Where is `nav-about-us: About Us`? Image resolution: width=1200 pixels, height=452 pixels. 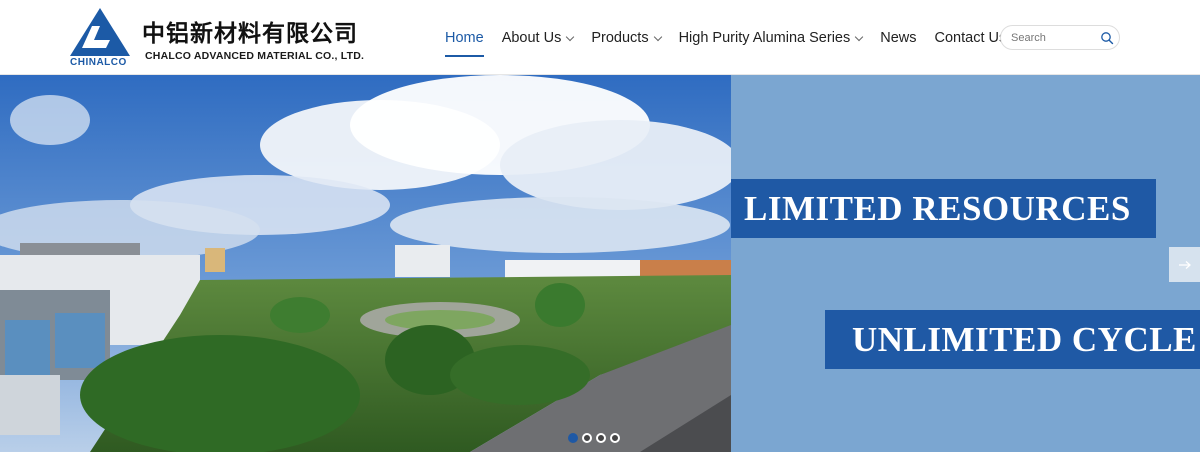 nav-about-us: About Us is located at coordinates (538, 38).